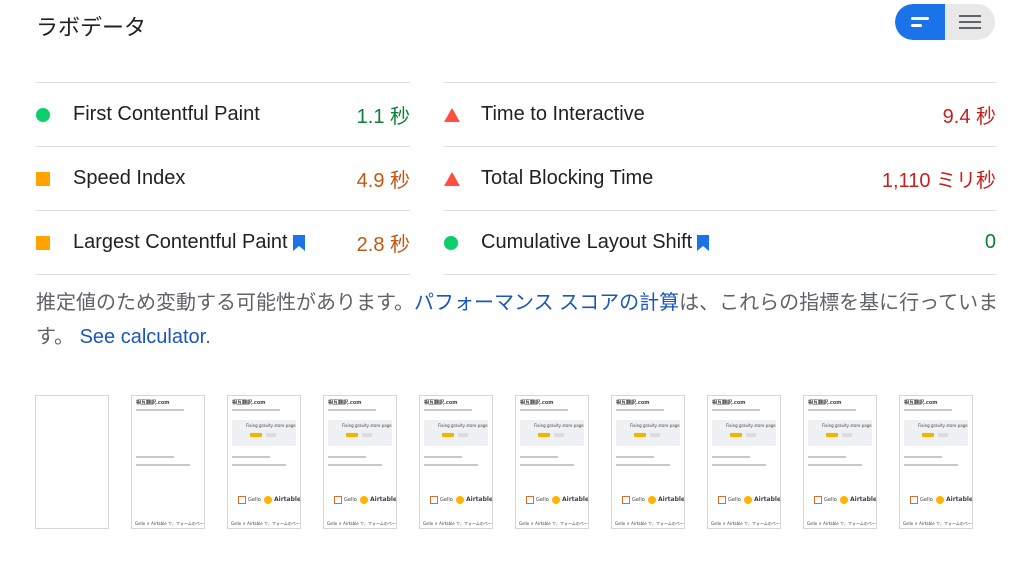  I want to click on metric-cls: Cumulative Layout Shift 0, so click(720, 242).